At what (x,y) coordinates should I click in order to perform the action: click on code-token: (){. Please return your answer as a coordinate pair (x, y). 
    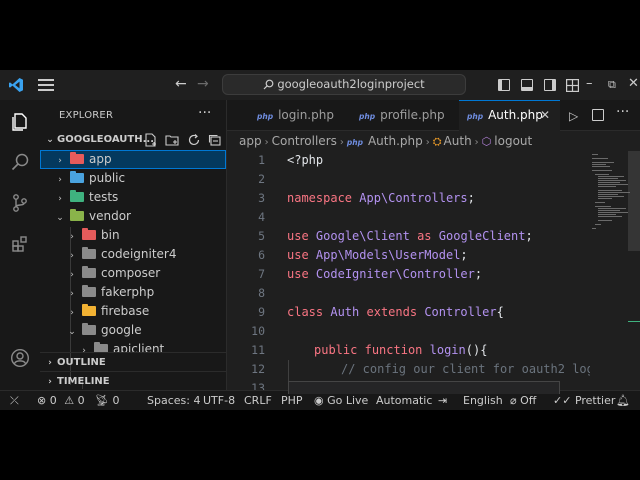
    Looking at the image, I should click on (476, 350).